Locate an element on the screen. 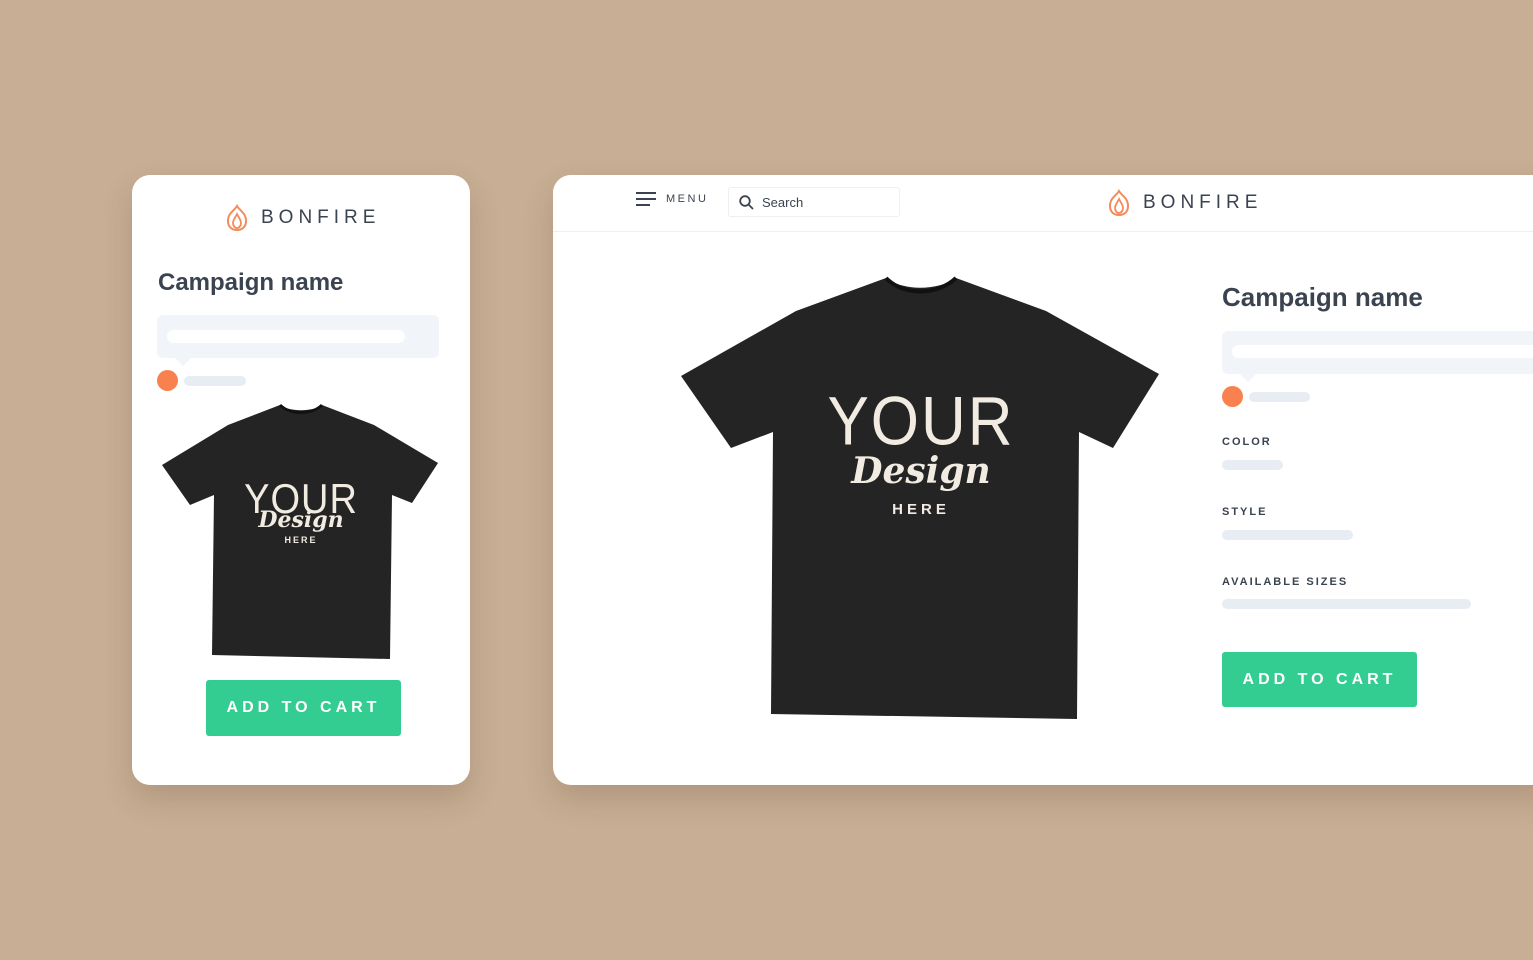 This screenshot has height=960, width=1533. search-input: Search is located at coordinates (814, 202).